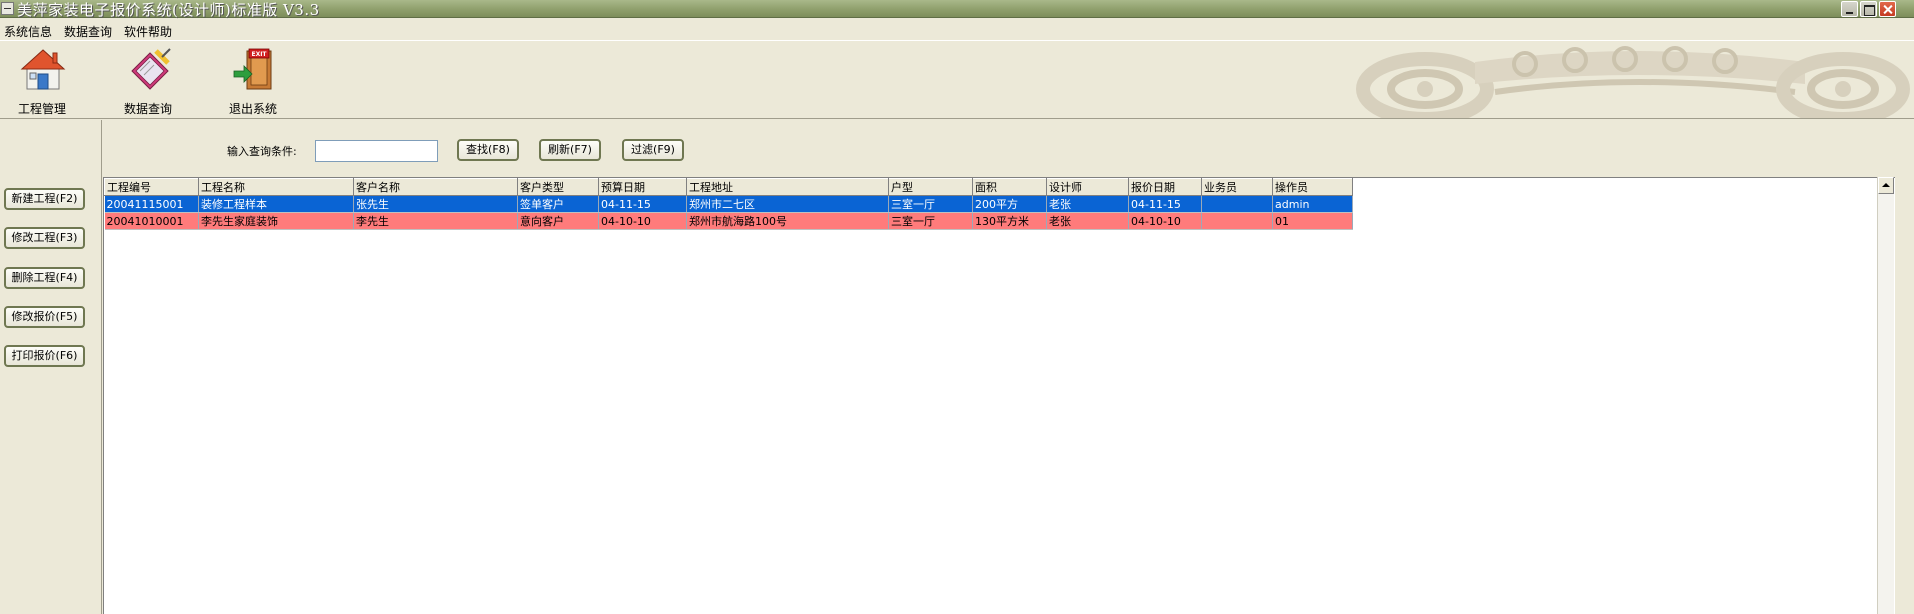 The width and height of the screenshot is (1914, 614). What do you see at coordinates (44, 278) in the screenshot?
I see `delete-project-button: 删除工程(F4)` at bounding box center [44, 278].